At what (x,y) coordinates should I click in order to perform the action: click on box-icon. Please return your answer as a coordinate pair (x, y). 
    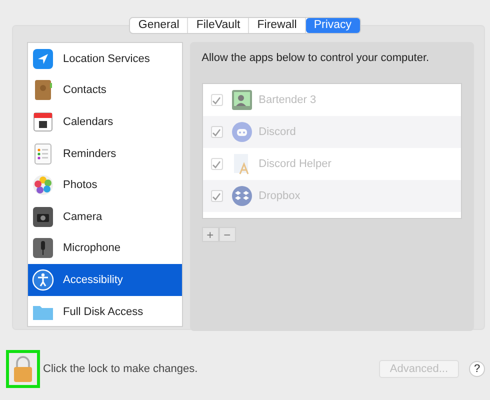
    Looking at the image, I should click on (241, 196).